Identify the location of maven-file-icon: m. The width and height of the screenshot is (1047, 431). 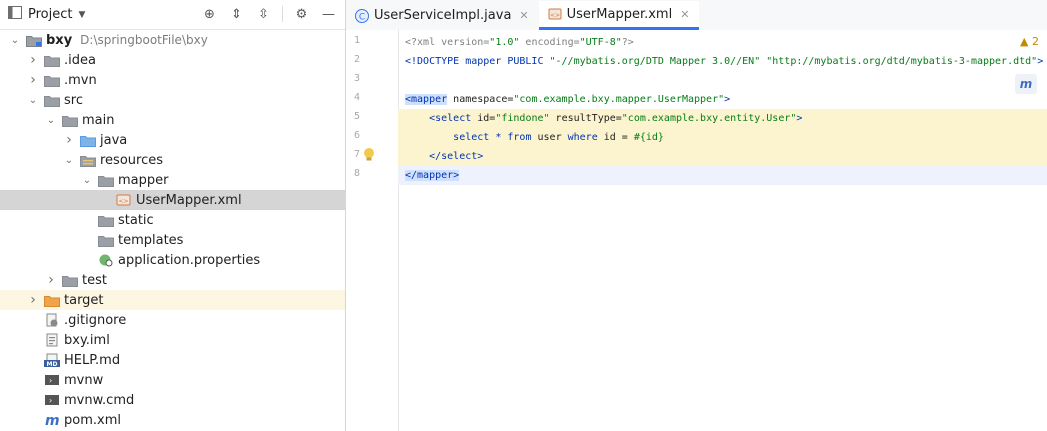
(52, 420).